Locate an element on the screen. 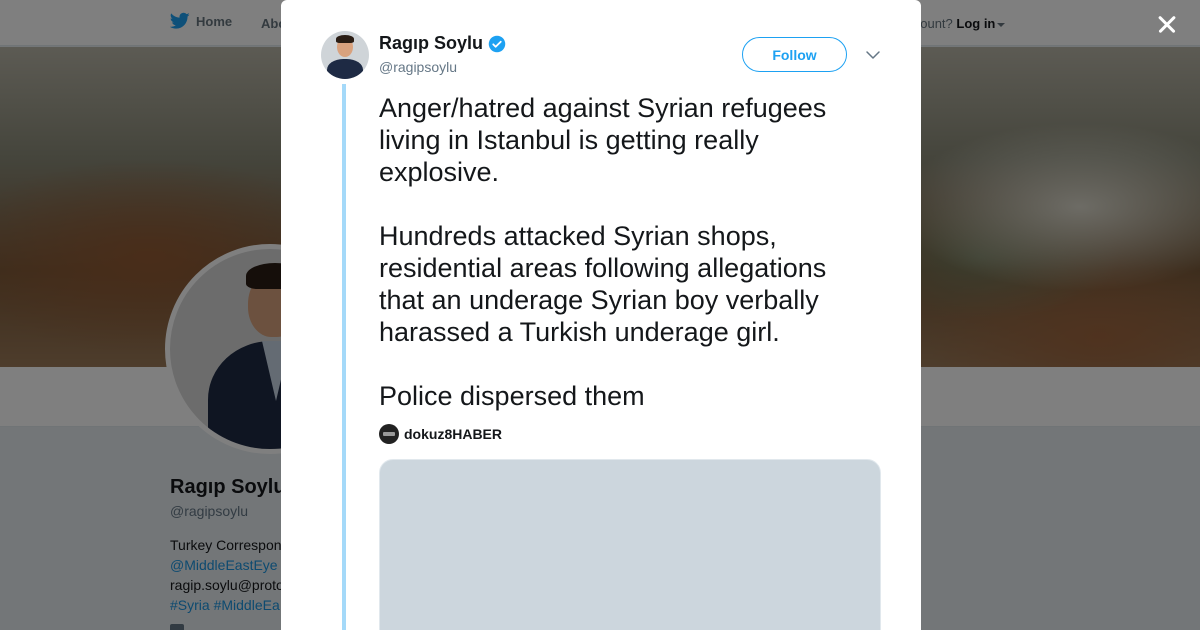  author-name: Ragıp Soylu is located at coordinates (431, 43).